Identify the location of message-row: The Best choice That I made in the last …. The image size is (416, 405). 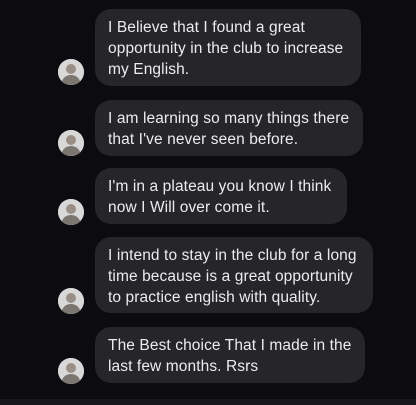
(208, 357).